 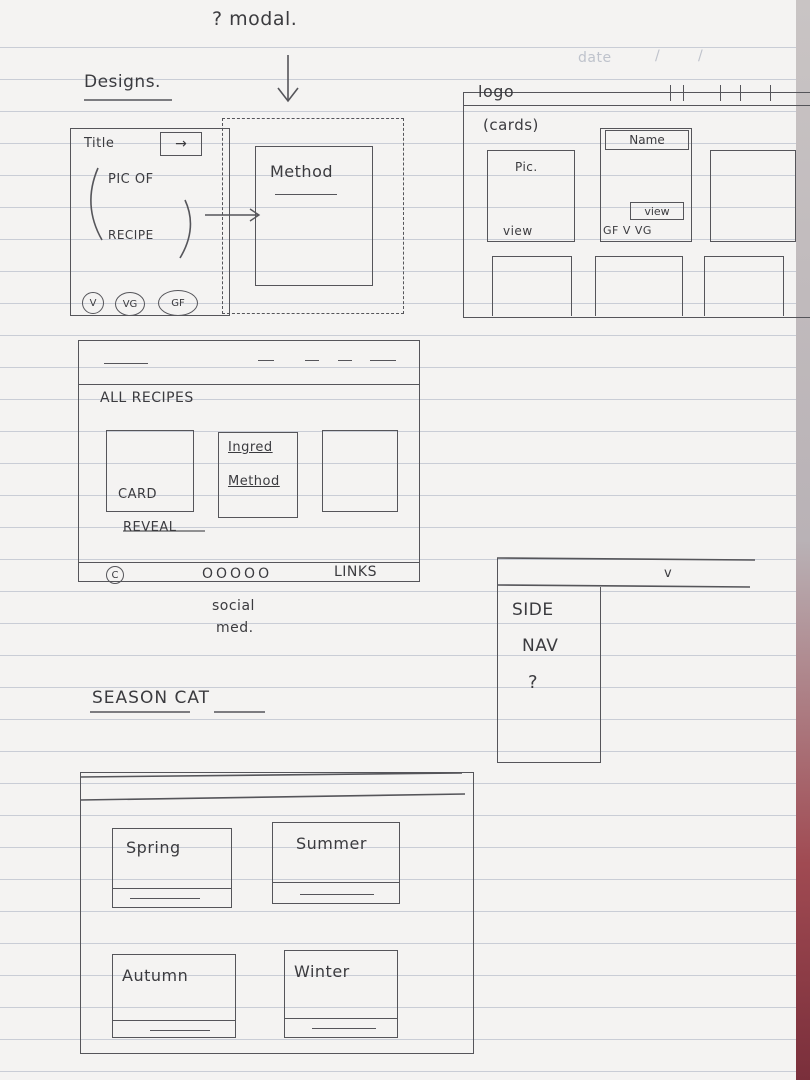 I want to click on winter-text-line, so click(x=344, y=1028).